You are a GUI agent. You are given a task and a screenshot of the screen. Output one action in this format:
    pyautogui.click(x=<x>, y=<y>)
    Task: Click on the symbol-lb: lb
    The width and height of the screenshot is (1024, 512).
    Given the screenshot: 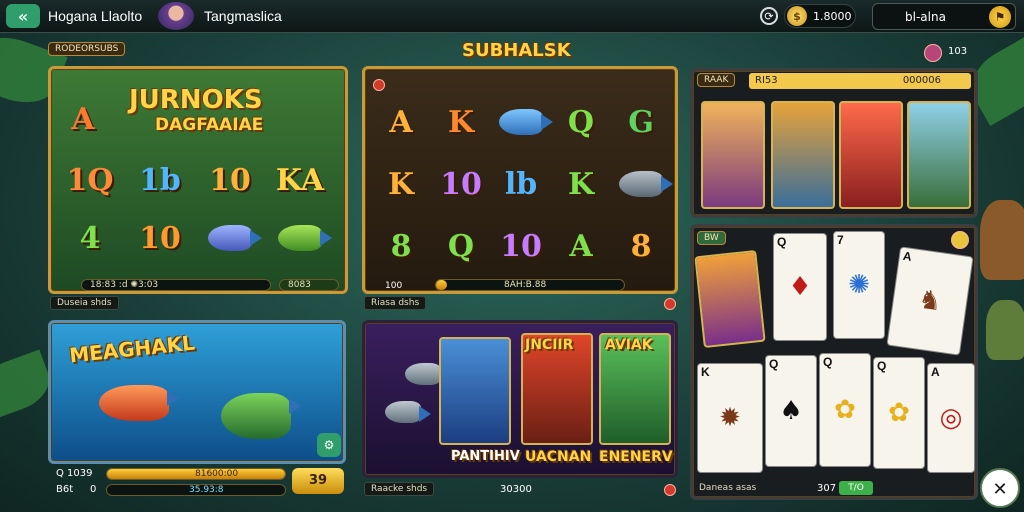 What is the action you would take?
    pyautogui.click(x=521, y=184)
    